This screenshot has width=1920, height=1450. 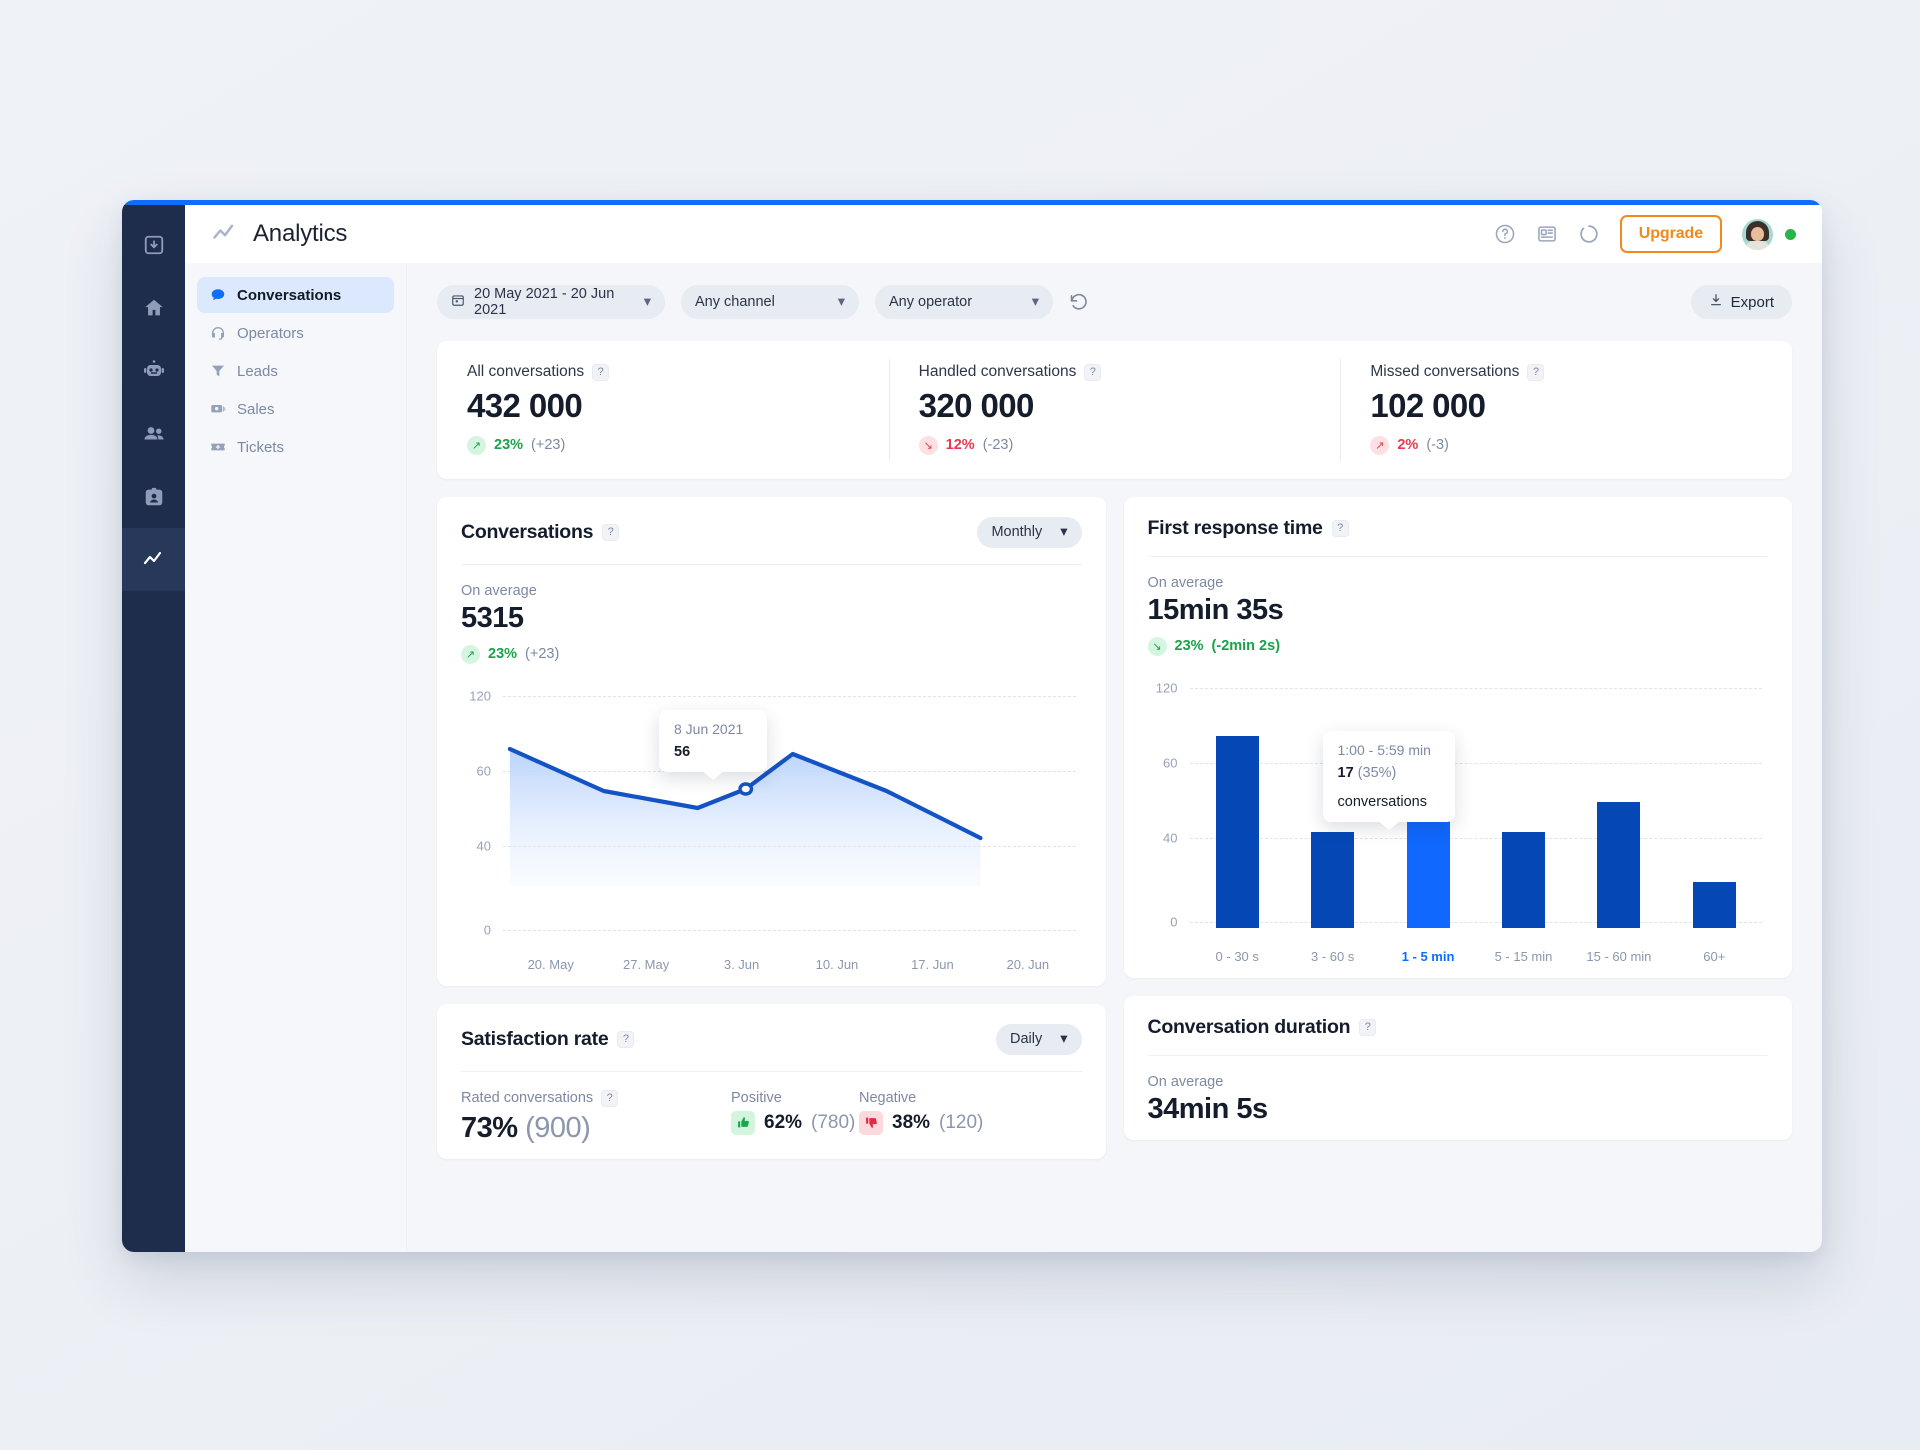 I want to click on kpi-delta-abs: (-23), so click(x=998, y=445).